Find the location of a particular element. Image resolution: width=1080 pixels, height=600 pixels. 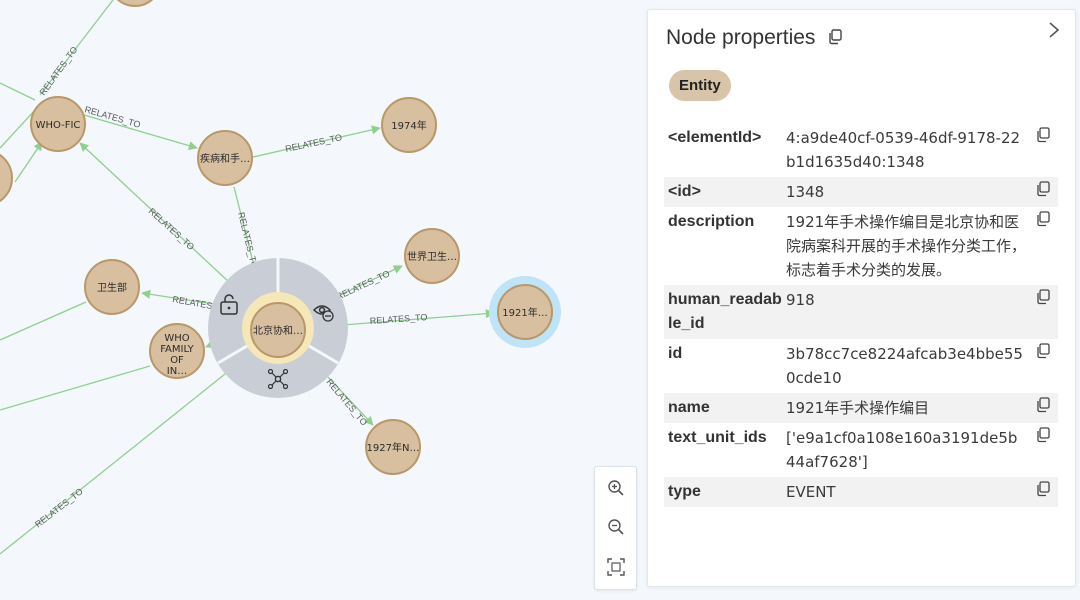

property-value: 918 is located at coordinates (800, 300).